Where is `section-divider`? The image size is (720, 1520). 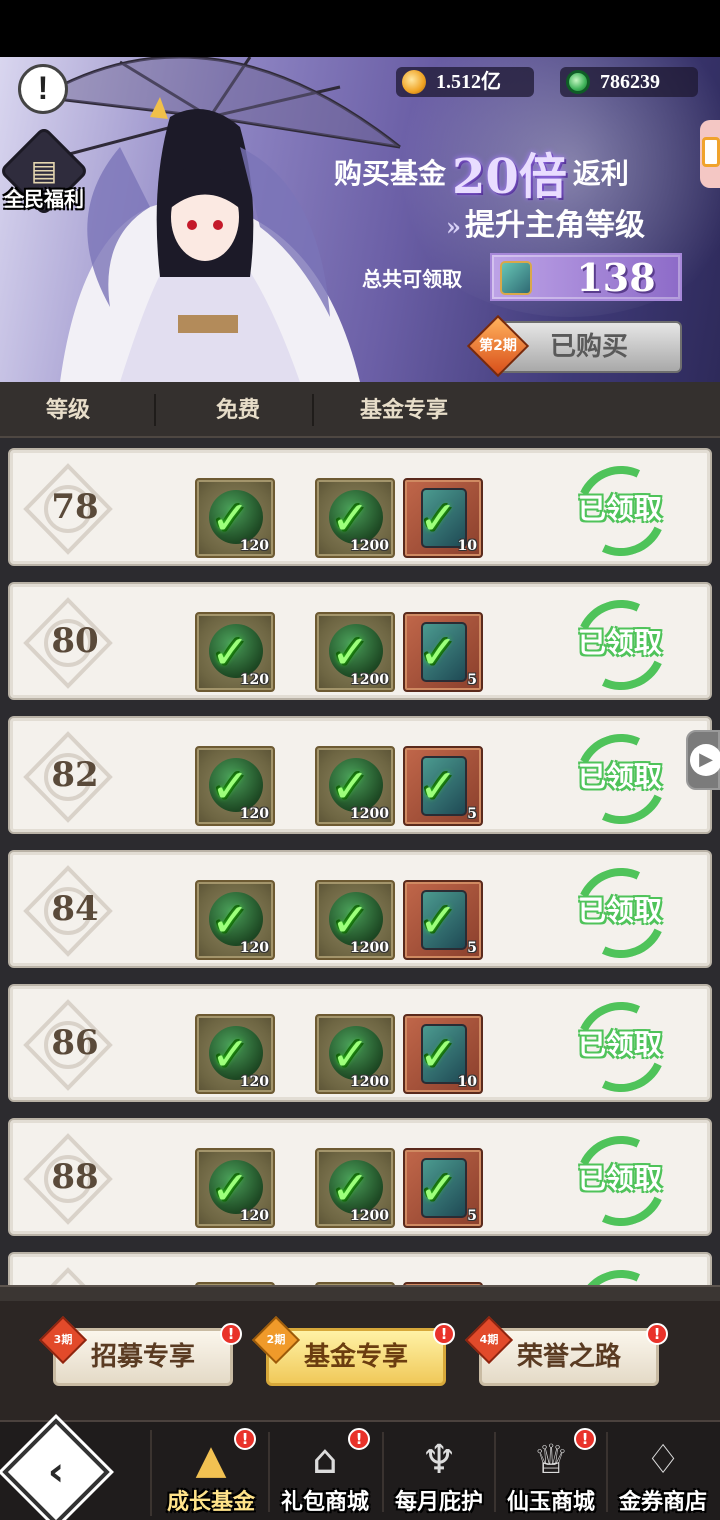
section-divider is located at coordinates (360, 1293).